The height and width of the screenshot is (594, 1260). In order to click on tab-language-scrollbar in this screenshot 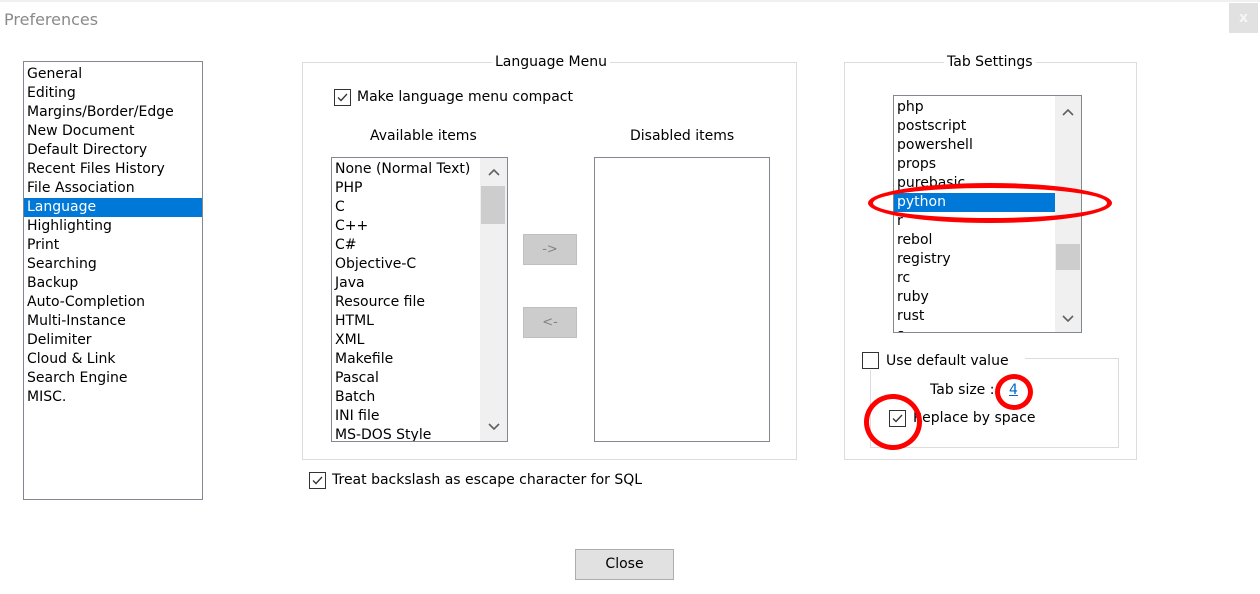, I will do `click(1068, 214)`.